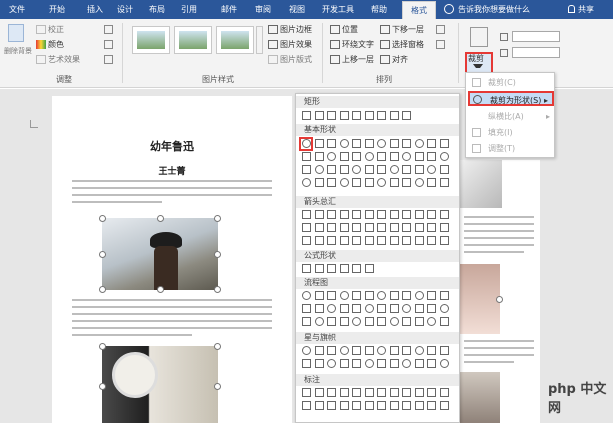 Image resolution: width=613 pixels, height=423 pixels. What do you see at coordinates (297, 9) in the screenshot?
I see `tab-view: 视图` at bounding box center [297, 9].